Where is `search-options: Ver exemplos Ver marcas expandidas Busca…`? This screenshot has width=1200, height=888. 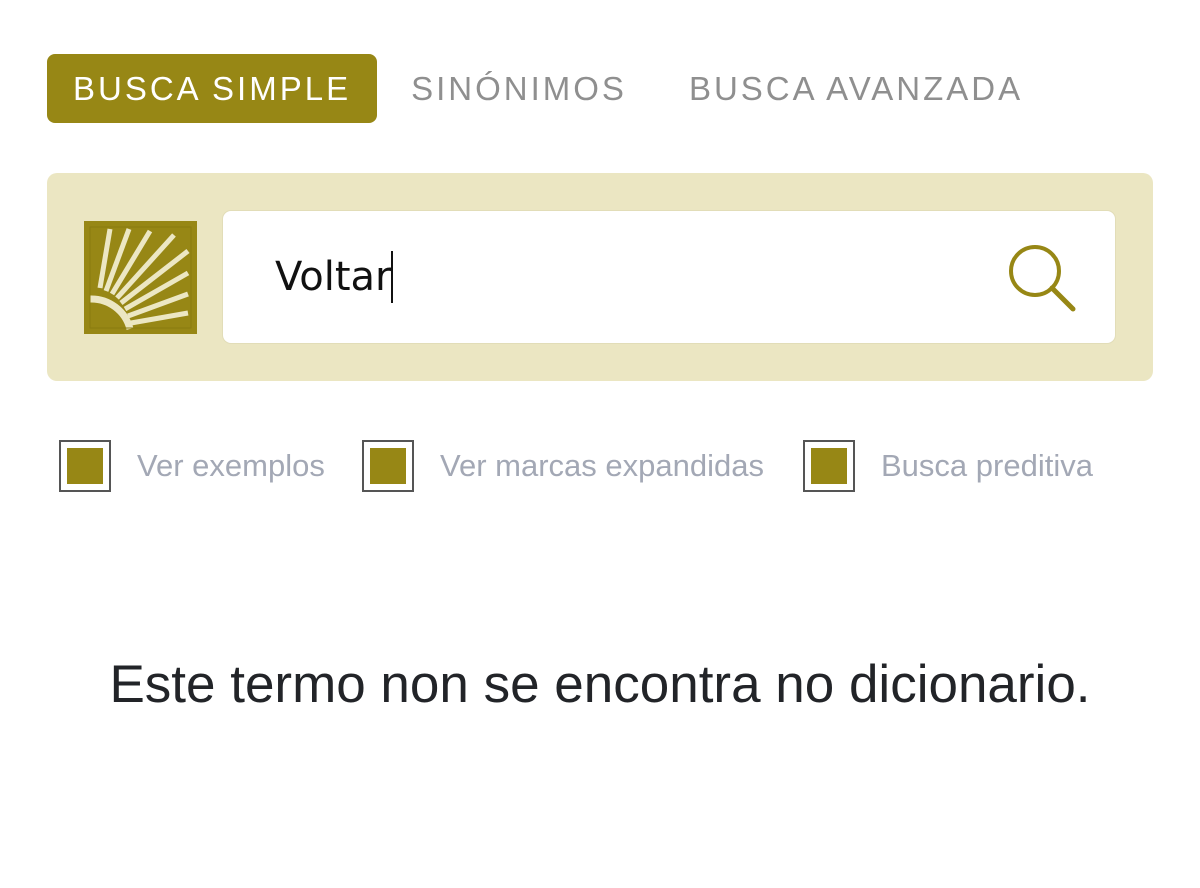 search-options: Ver exemplos Ver marcas expandidas Busca… is located at coordinates (629, 466).